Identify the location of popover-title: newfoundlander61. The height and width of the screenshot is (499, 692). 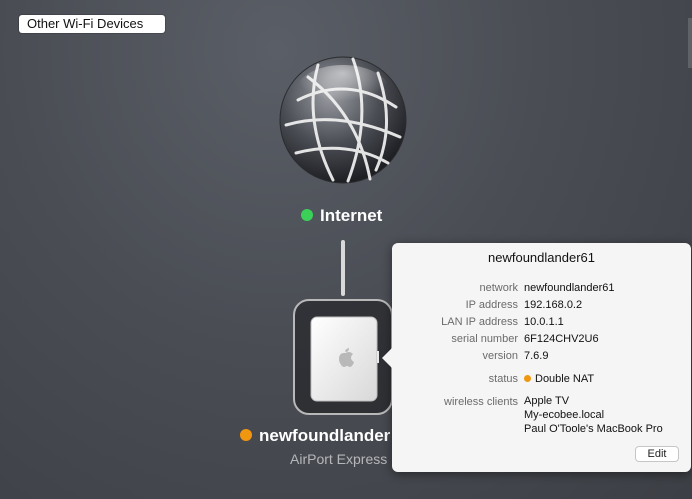
(541, 257).